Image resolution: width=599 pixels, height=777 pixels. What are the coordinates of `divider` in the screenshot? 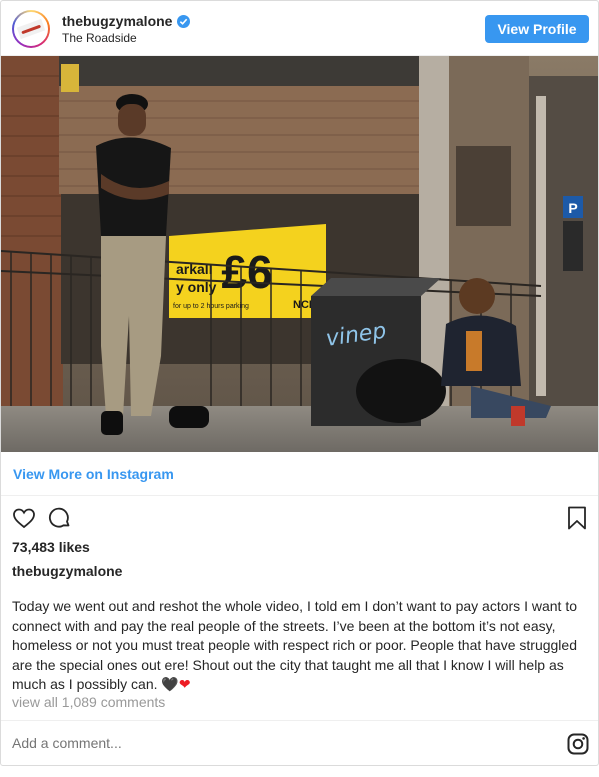 It's located at (299, 720).